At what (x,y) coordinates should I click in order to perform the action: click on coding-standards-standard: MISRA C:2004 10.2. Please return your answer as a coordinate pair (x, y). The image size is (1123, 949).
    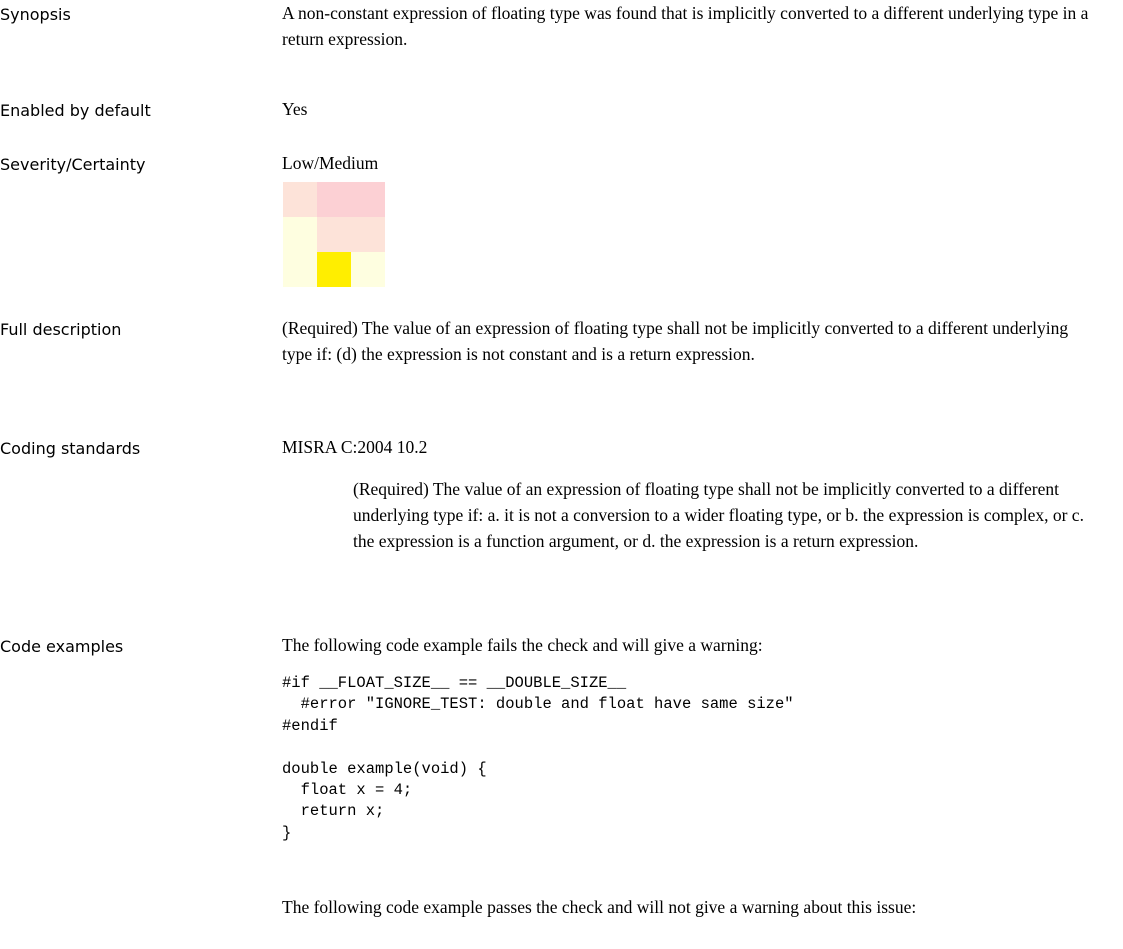
    Looking at the image, I should click on (355, 447).